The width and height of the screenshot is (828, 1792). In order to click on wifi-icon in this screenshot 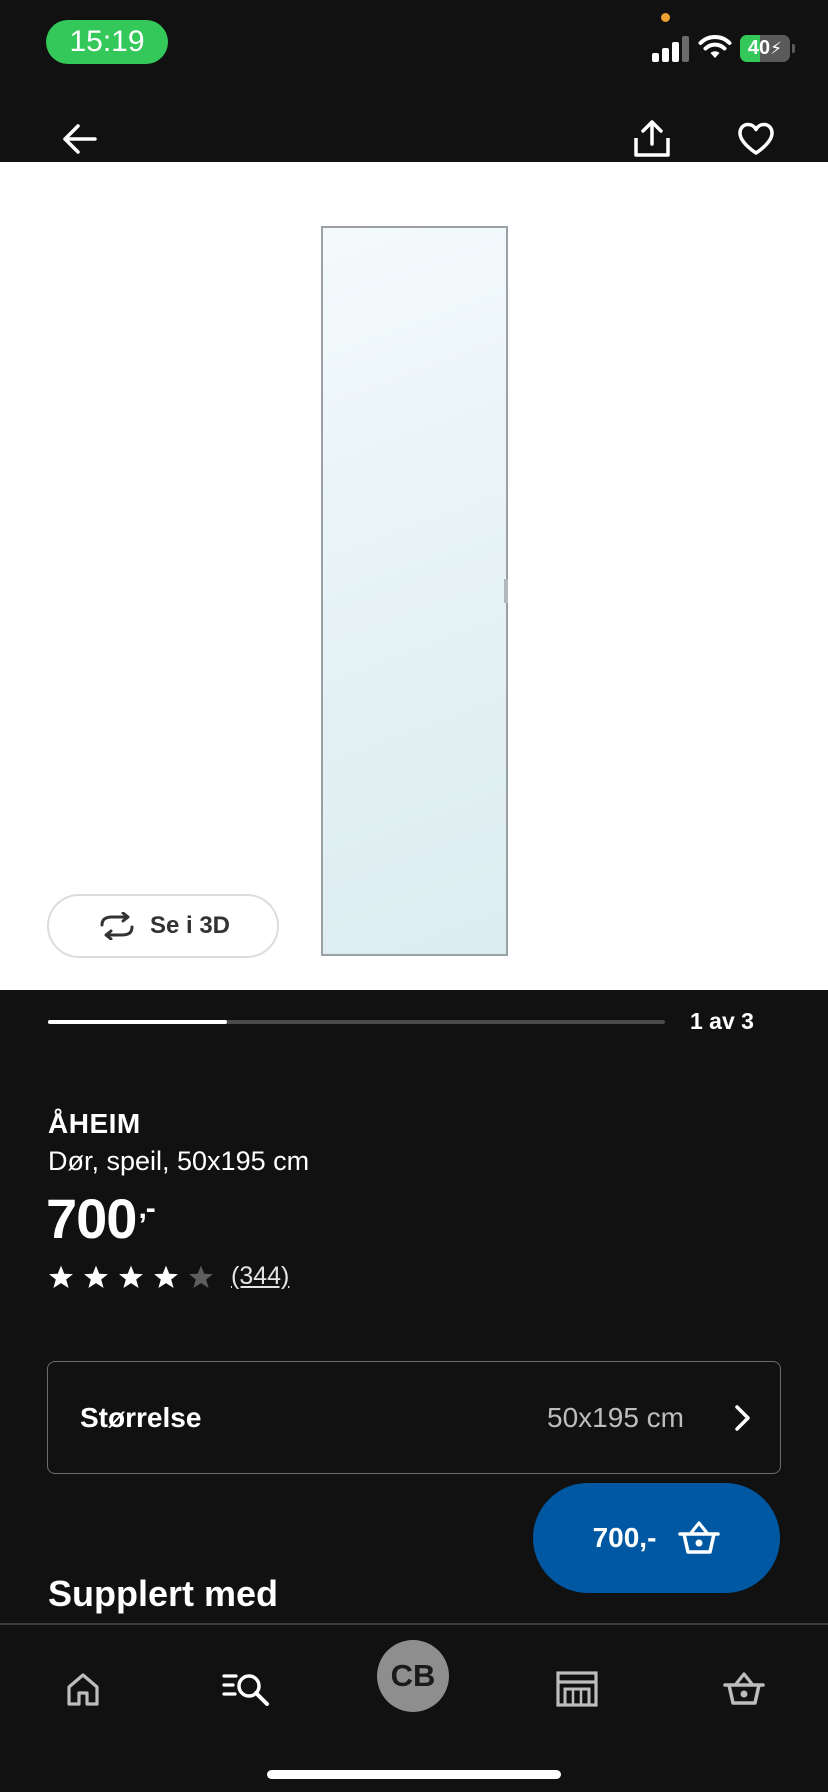, I will do `click(715, 46)`.